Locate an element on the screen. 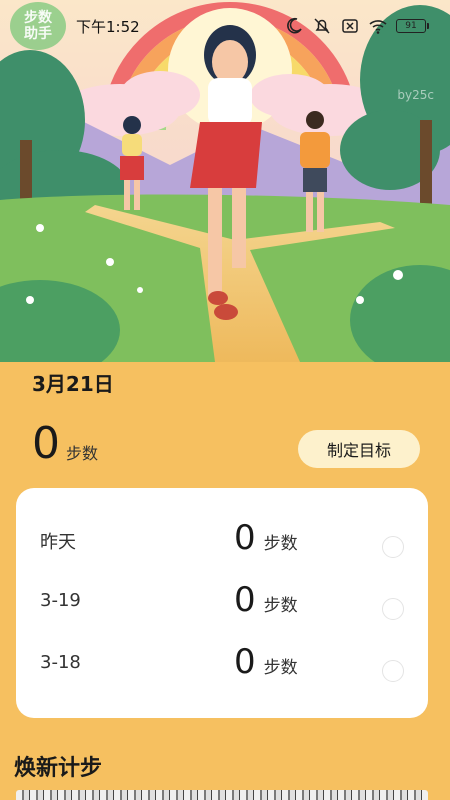  status-bar: 步数 助手 下午1:52 91 is located at coordinates (225, 26).